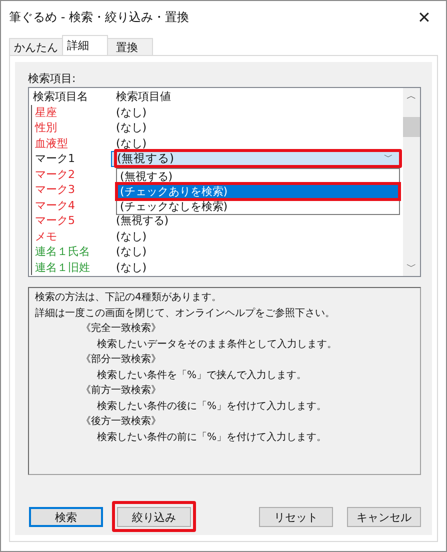  Describe the element at coordinates (121, 359) in the screenshot. I see `description-text: 《部分一致検索》` at that location.